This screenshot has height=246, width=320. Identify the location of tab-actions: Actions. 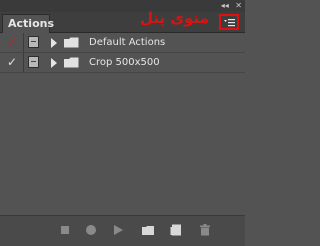
(28, 23).